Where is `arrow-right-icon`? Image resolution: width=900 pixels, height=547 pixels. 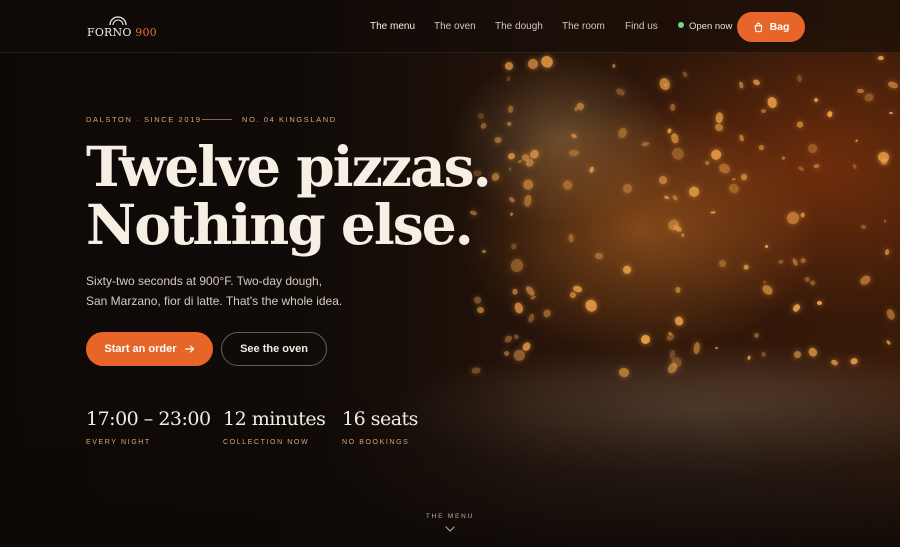
arrow-right-icon is located at coordinates (189, 349).